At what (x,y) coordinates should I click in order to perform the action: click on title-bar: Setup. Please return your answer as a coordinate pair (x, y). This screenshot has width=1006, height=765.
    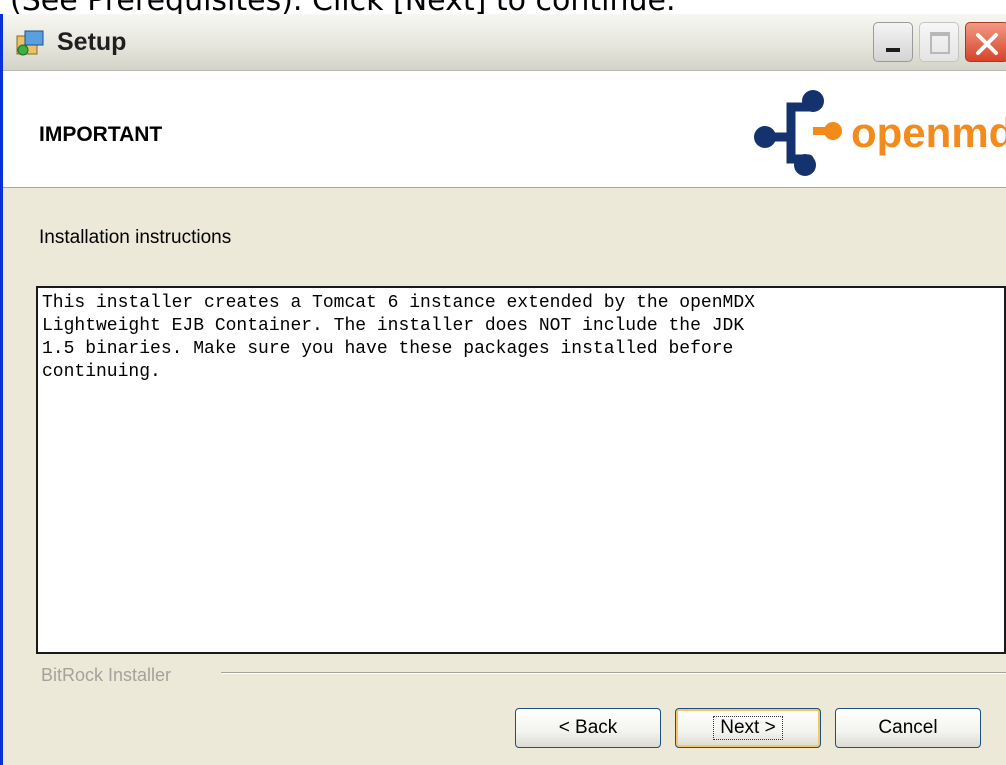
    Looking at the image, I should click on (504, 42).